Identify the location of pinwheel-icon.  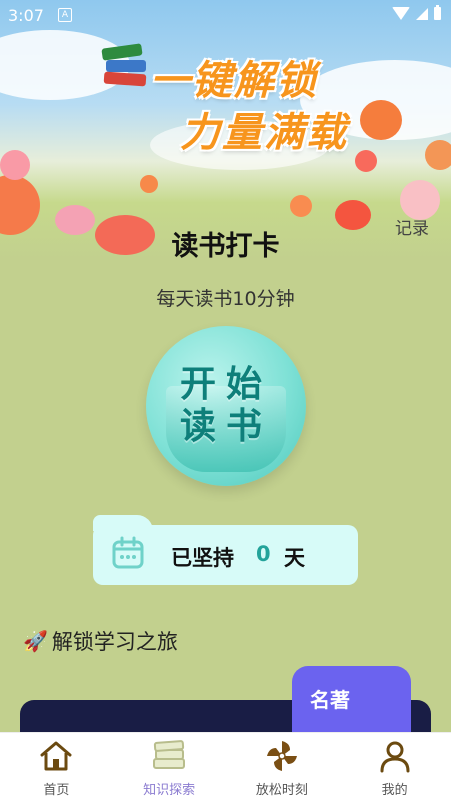
(281, 756).